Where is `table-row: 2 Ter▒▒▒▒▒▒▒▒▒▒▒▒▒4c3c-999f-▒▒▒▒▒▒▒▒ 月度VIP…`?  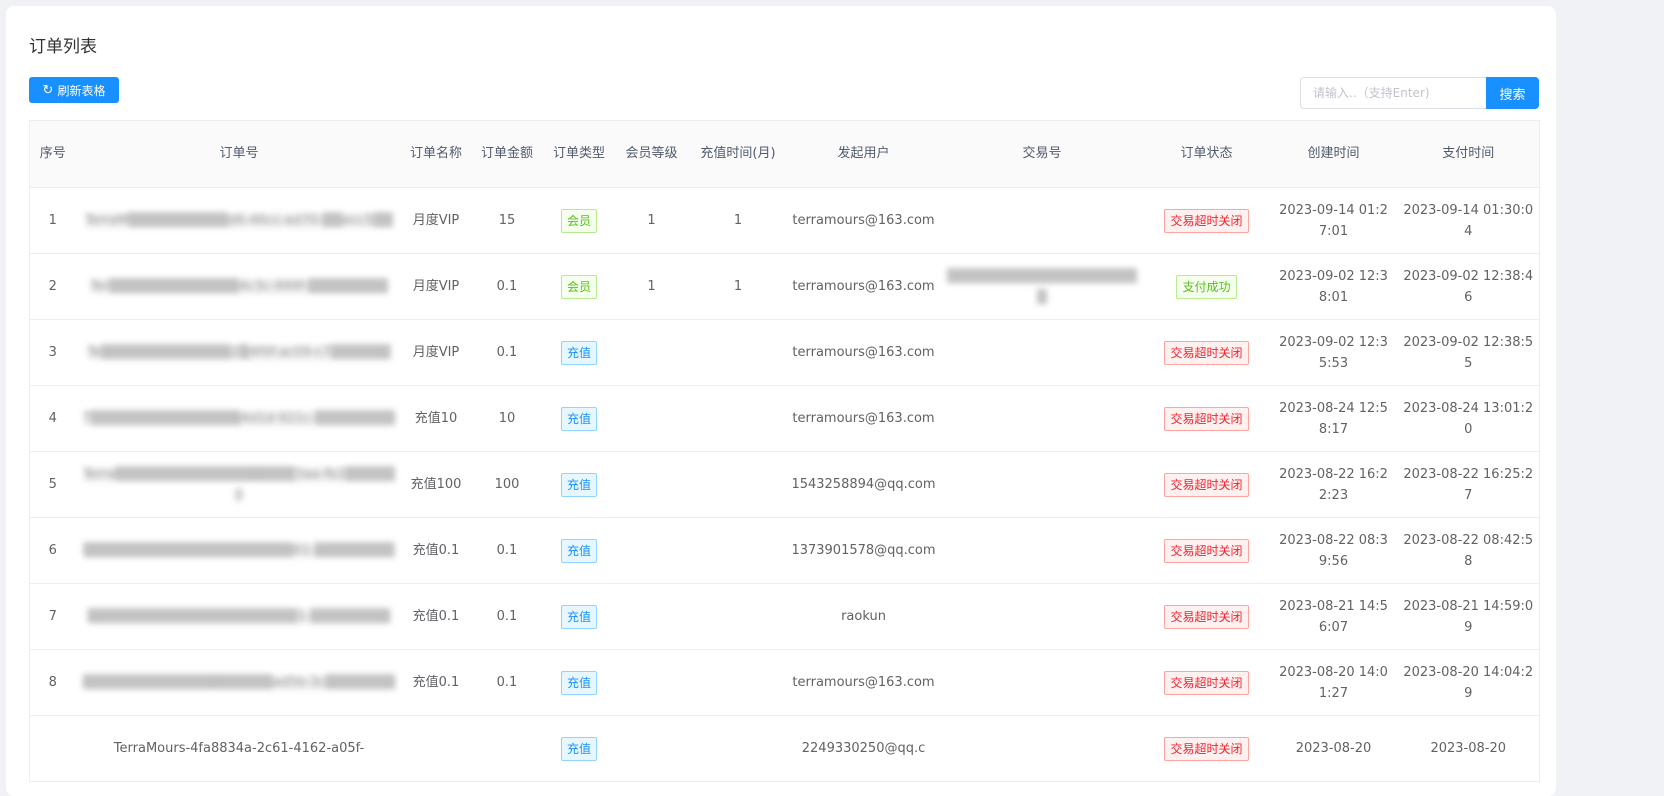 table-row: 2 Ter▒▒▒▒▒▒▒▒▒▒▒▒▒4c3c-999f-▒▒▒▒▒▒▒▒ 月度VIP… is located at coordinates (784, 286).